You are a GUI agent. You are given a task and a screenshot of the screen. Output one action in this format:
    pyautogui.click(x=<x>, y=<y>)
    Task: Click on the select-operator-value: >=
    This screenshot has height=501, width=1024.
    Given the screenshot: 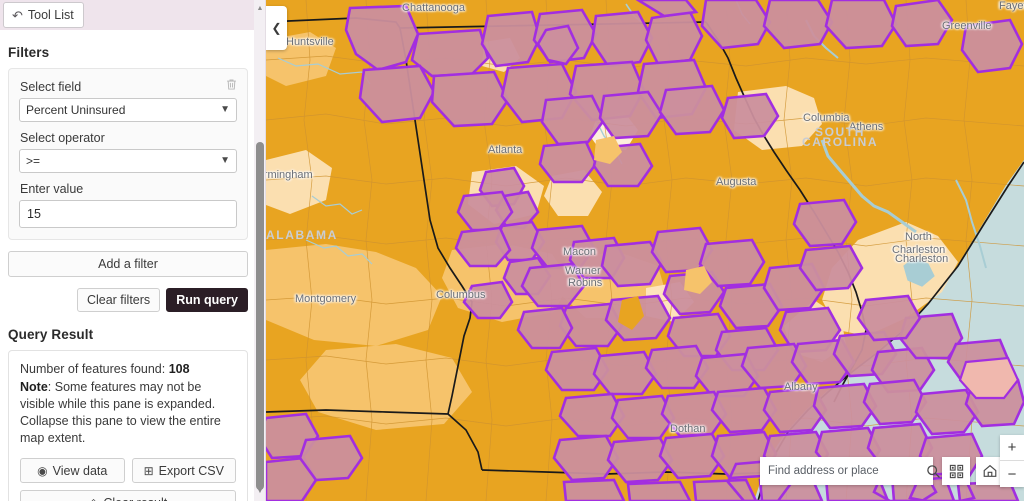 What is the action you would take?
    pyautogui.click(x=33, y=161)
    